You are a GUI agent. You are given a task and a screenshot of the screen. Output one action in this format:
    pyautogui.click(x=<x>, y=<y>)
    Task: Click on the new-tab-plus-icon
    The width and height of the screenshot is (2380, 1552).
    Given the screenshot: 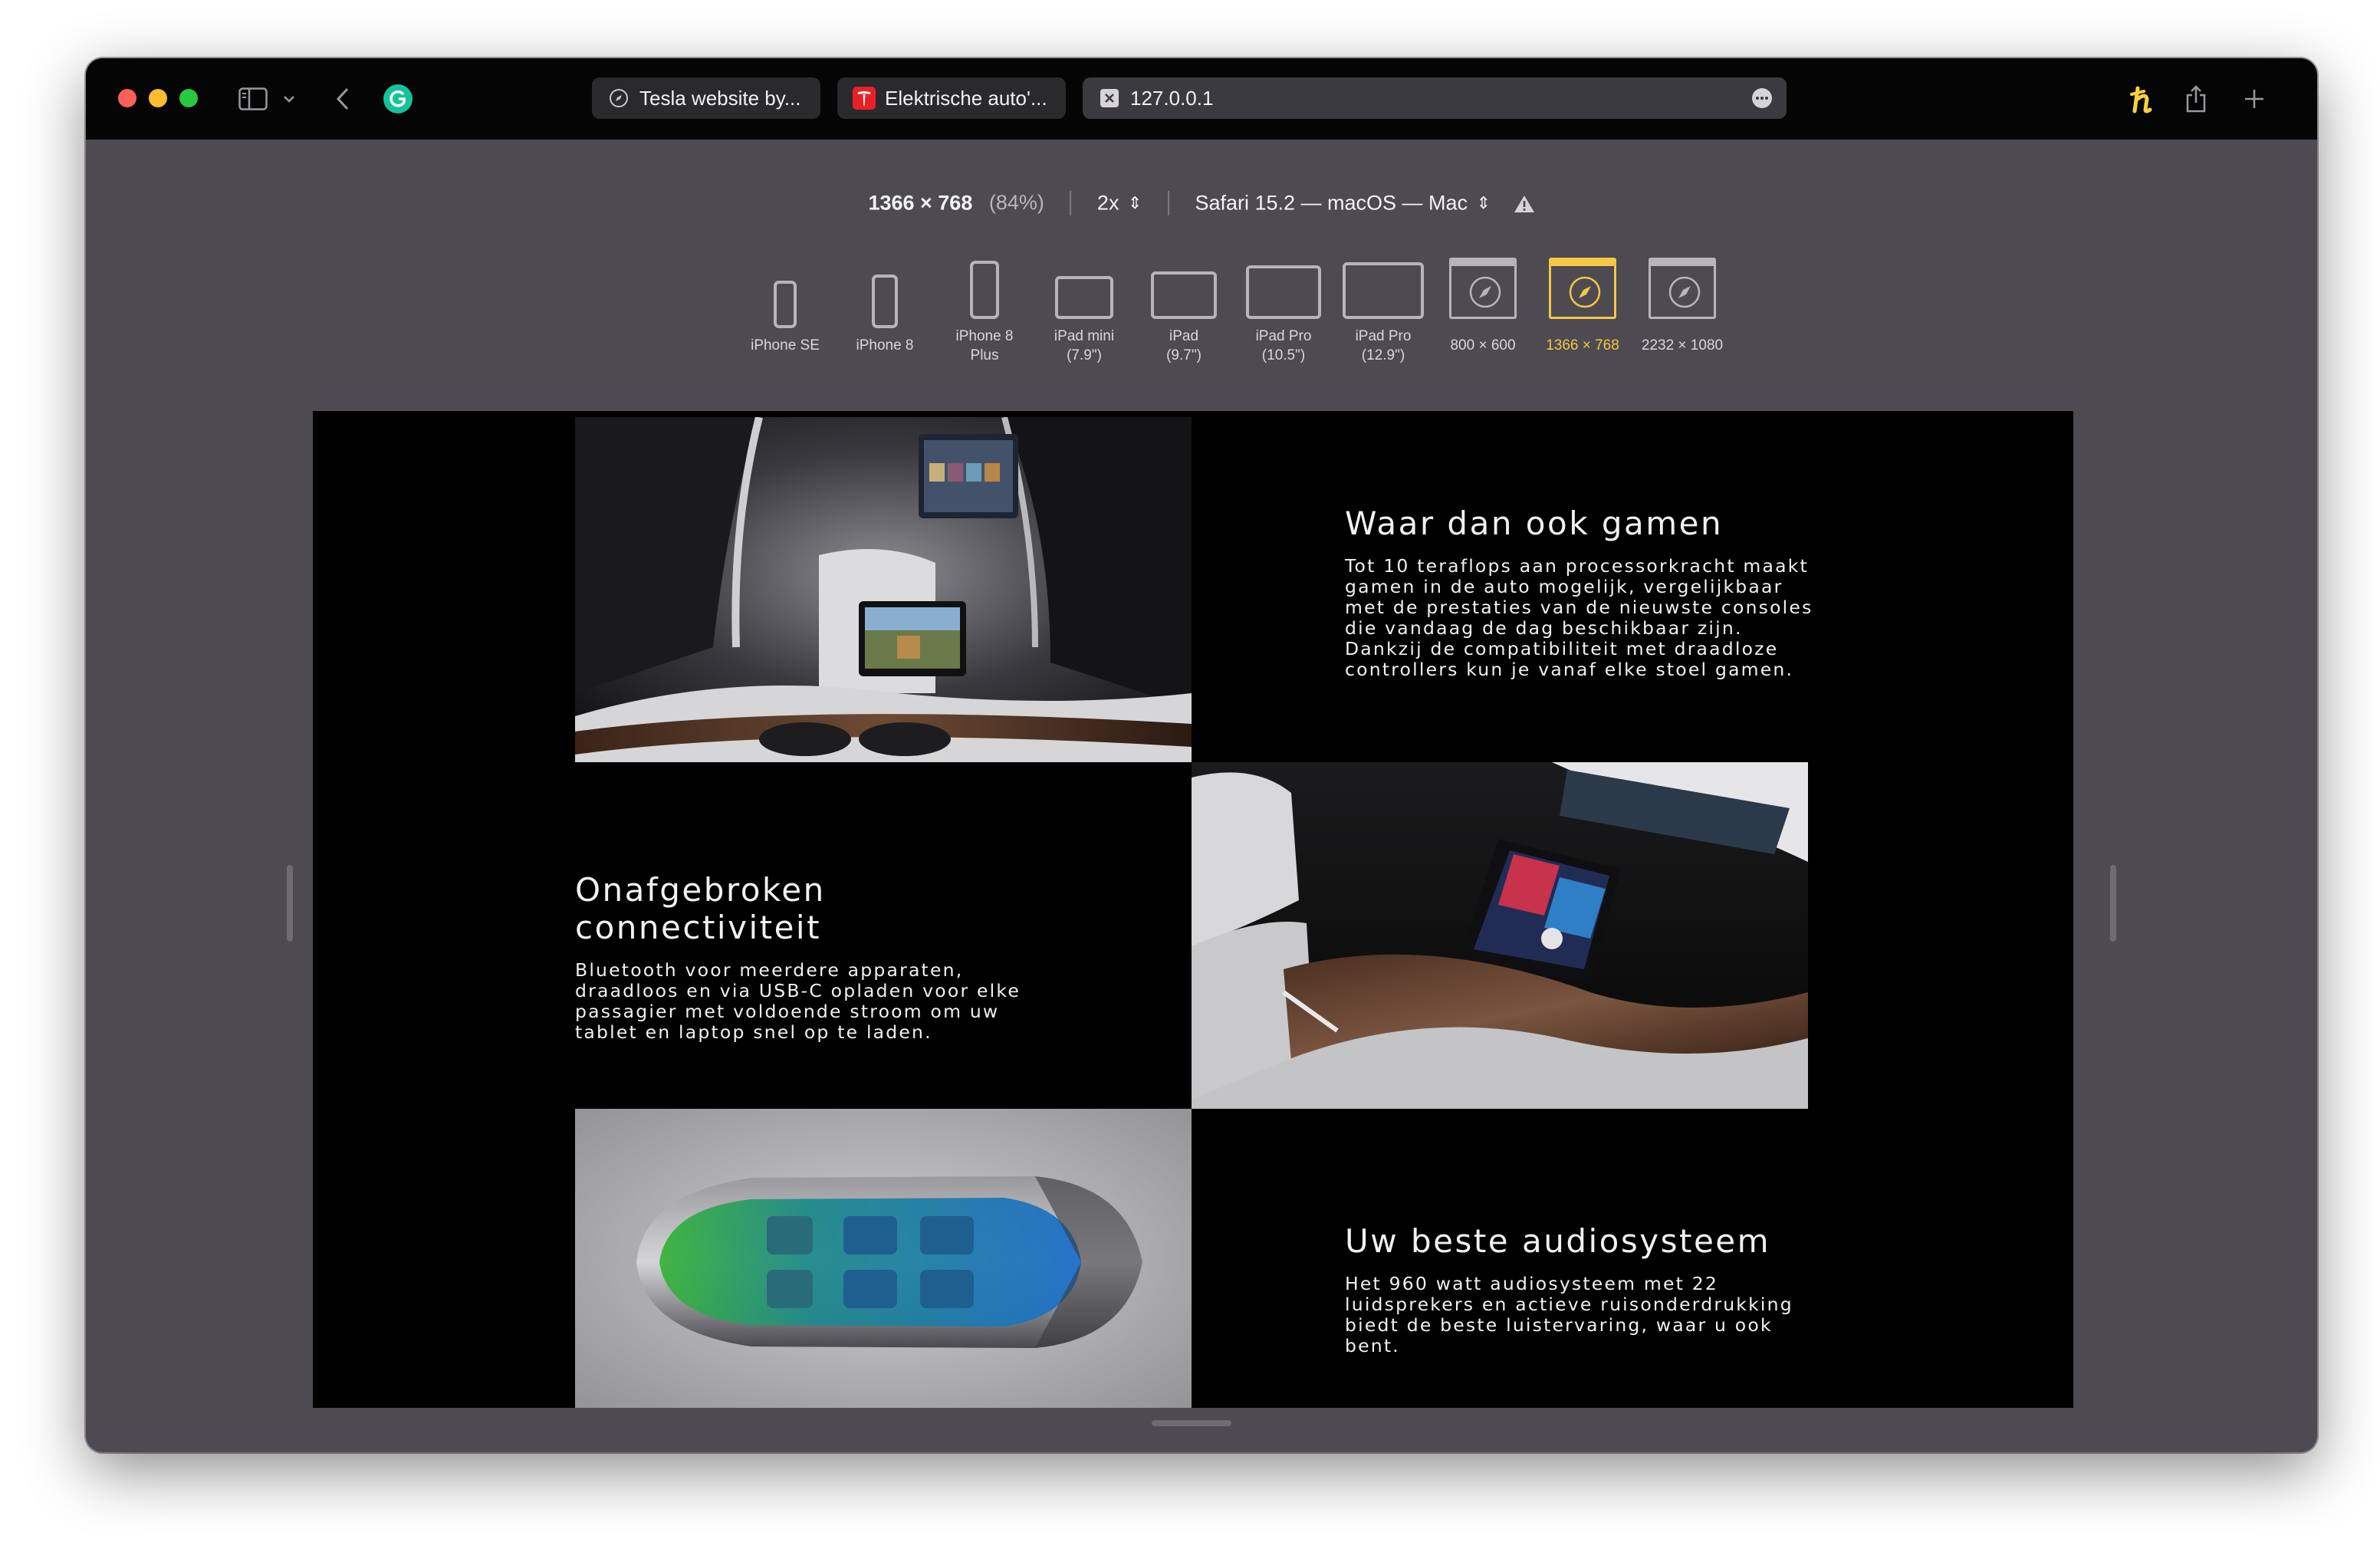 What is the action you would take?
    pyautogui.click(x=2254, y=99)
    